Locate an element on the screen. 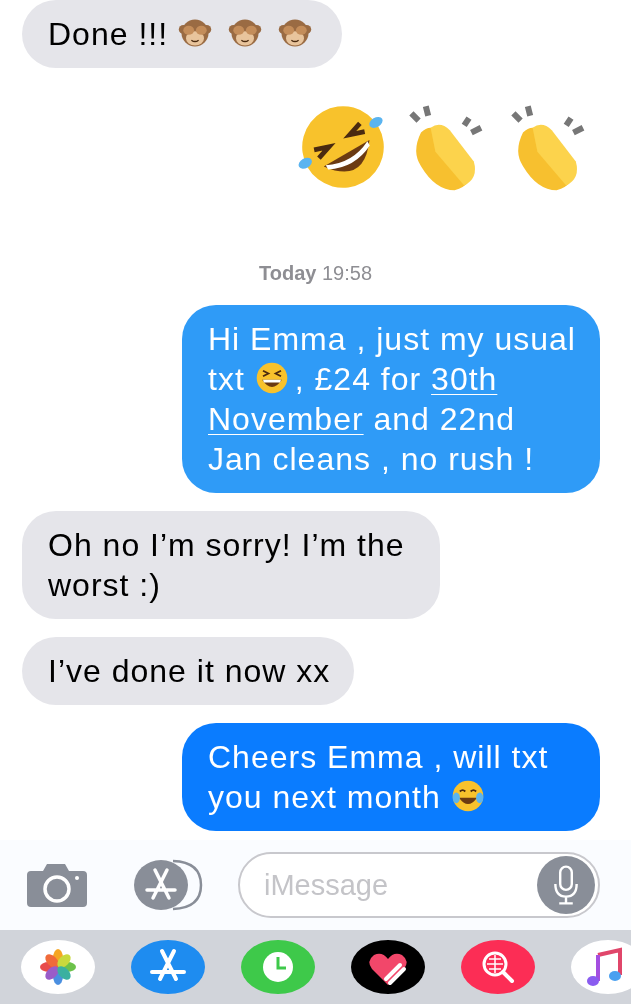 This screenshot has width=631, height=1004. message-text: Done !!! is located at coordinates (183, 34).